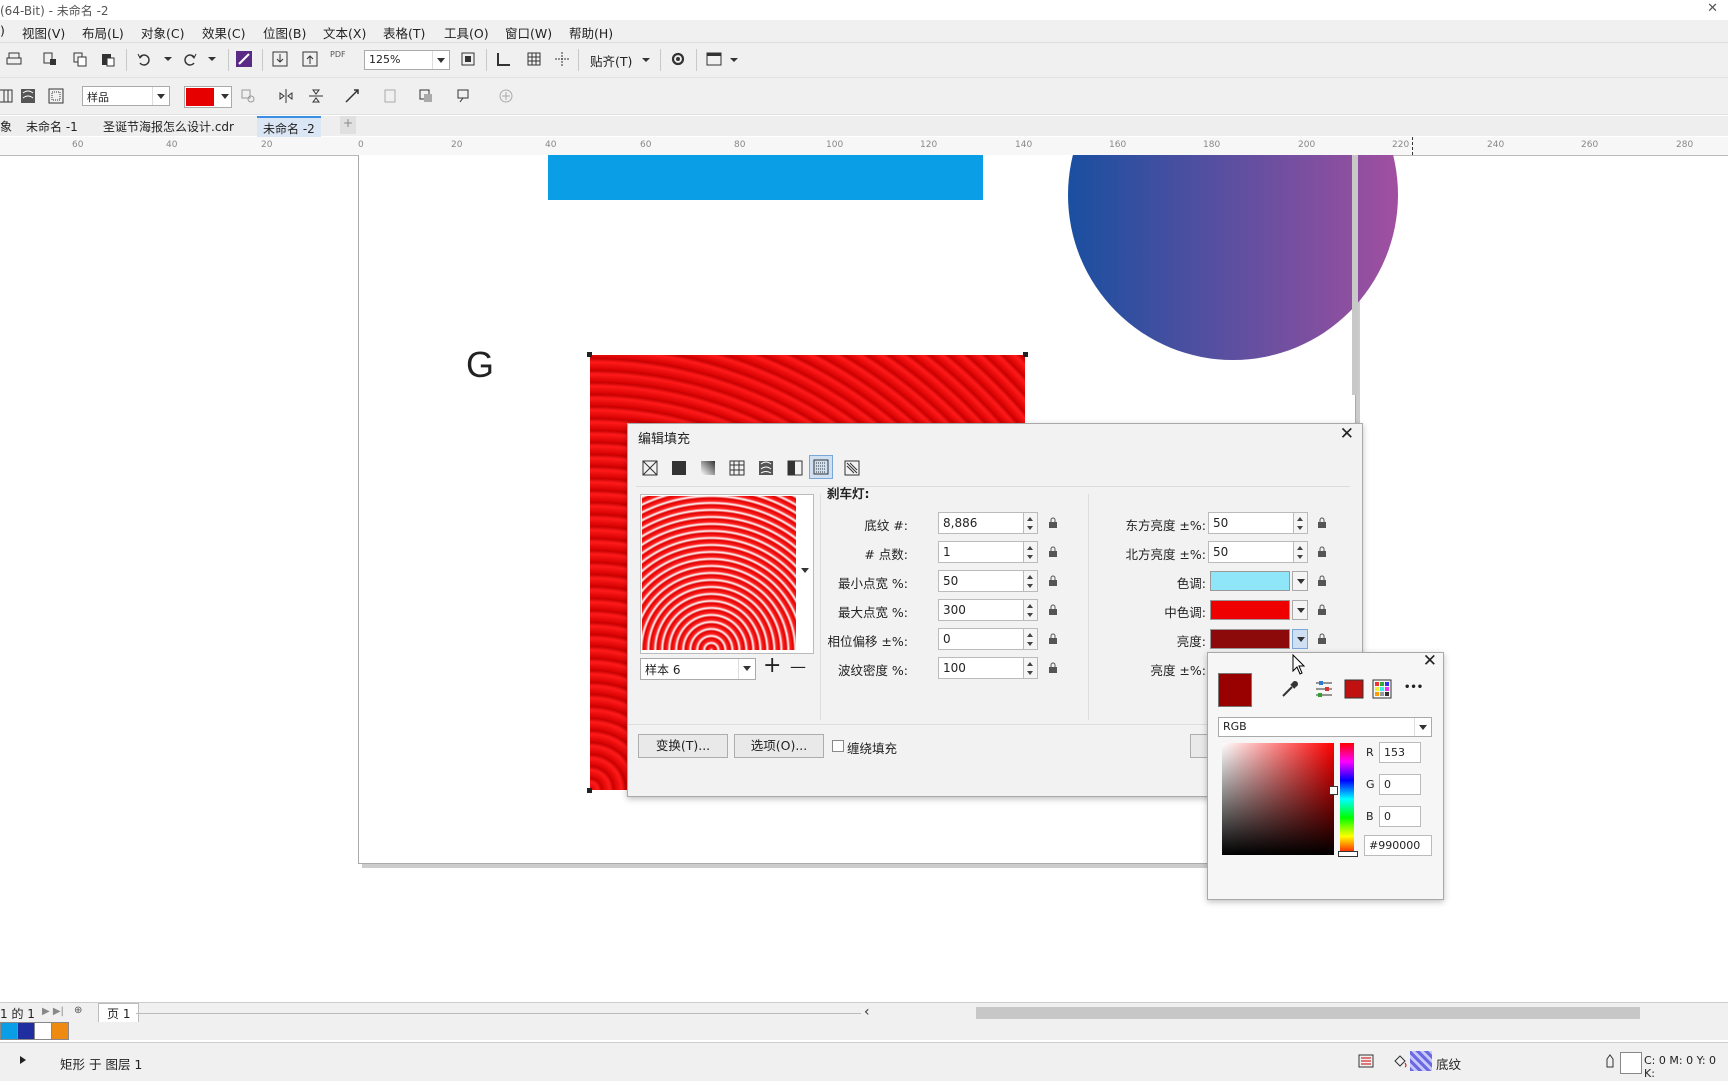  I want to click on max-point-width-input: 300, so click(981, 610).